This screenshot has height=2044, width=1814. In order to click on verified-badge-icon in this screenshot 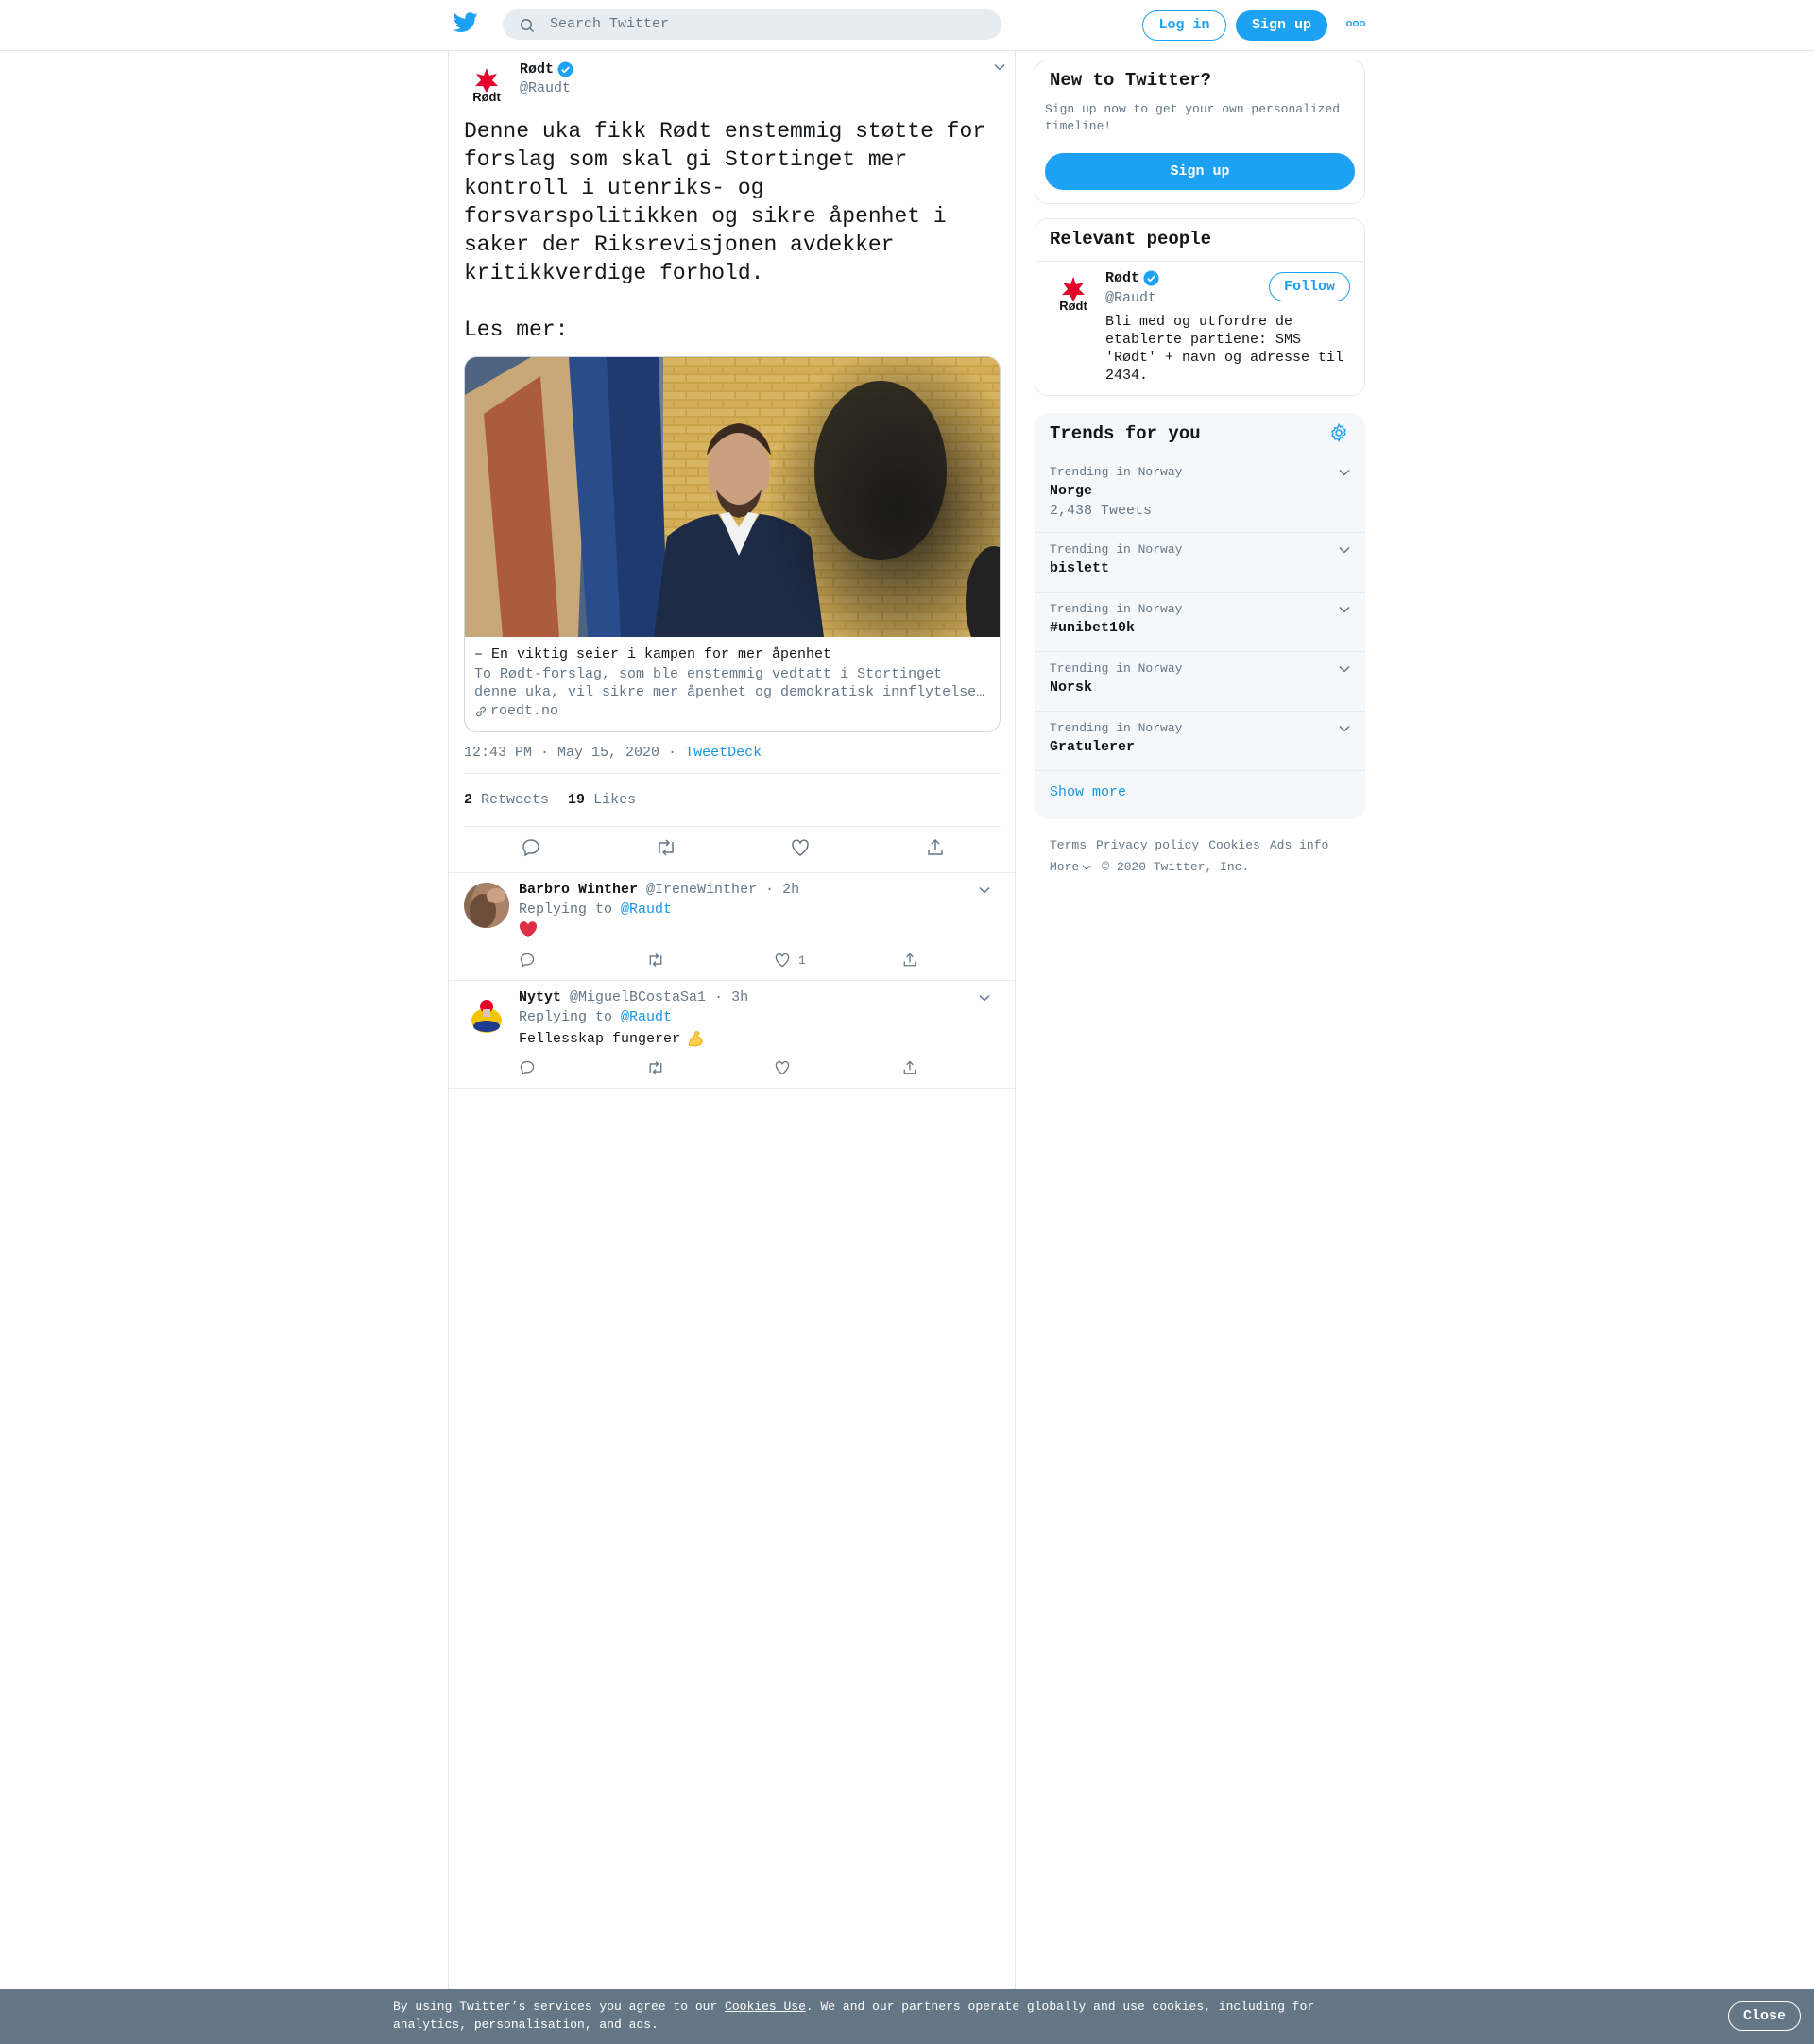, I will do `click(565, 69)`.